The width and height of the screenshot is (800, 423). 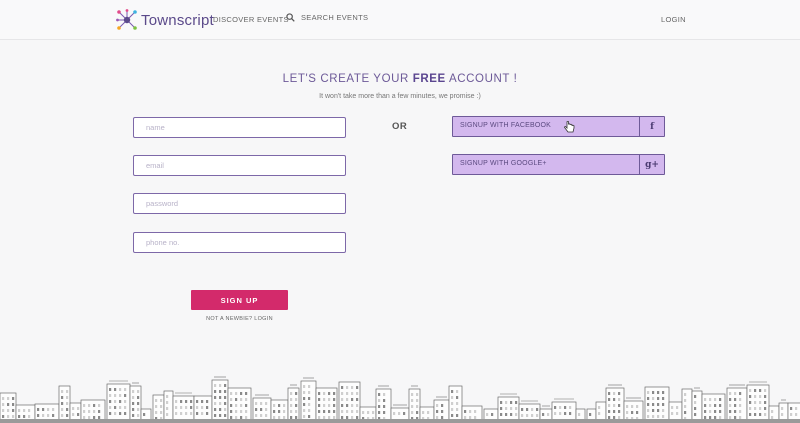 What do you see at coordinates (503, 163) in the screenshot?
I see `google-button-label: SIGNUP WITH GOOGLE+` at bounding box center [503, 163].